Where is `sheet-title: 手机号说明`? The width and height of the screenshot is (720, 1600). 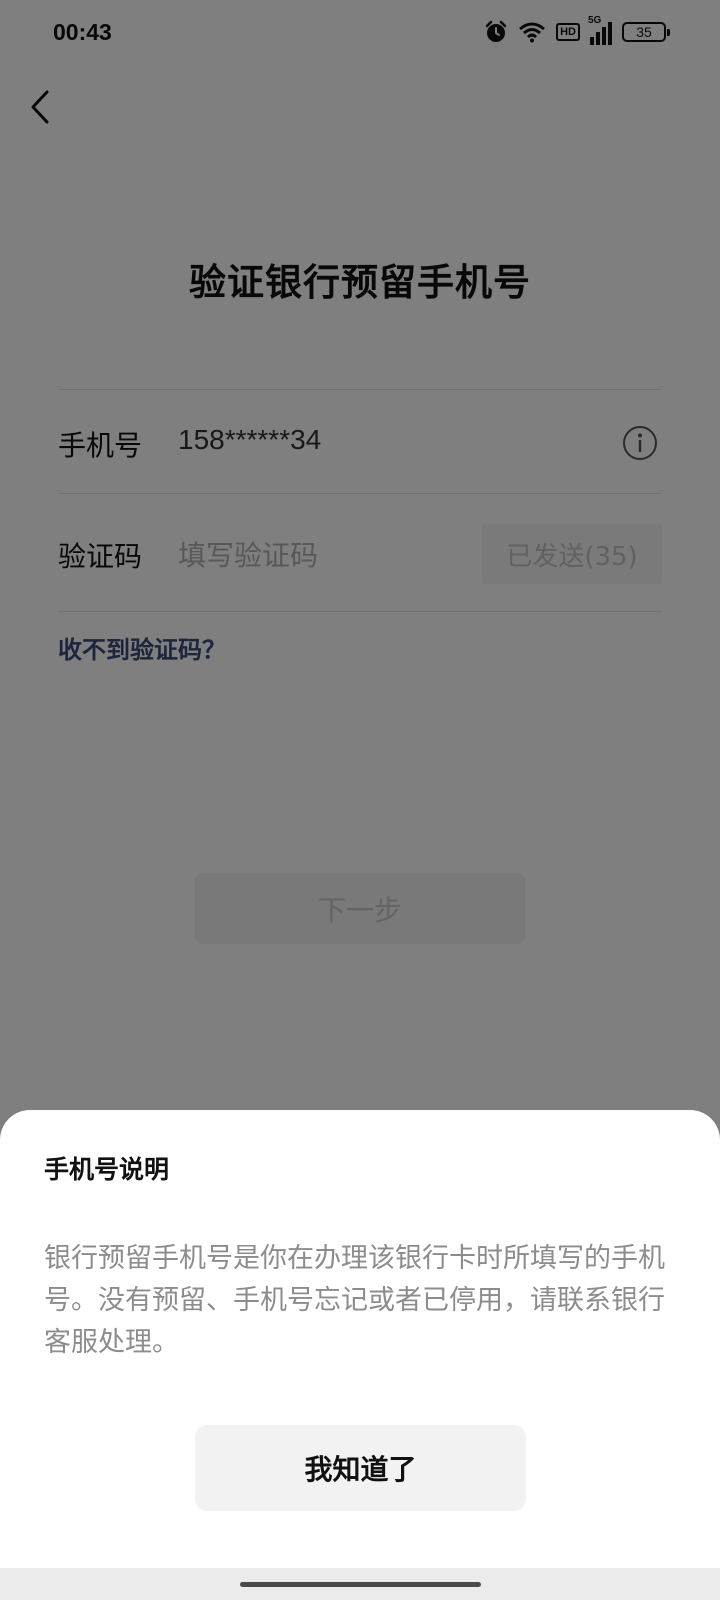
sheet-title: 手机号说明 is located at coordinates (107, 1169).